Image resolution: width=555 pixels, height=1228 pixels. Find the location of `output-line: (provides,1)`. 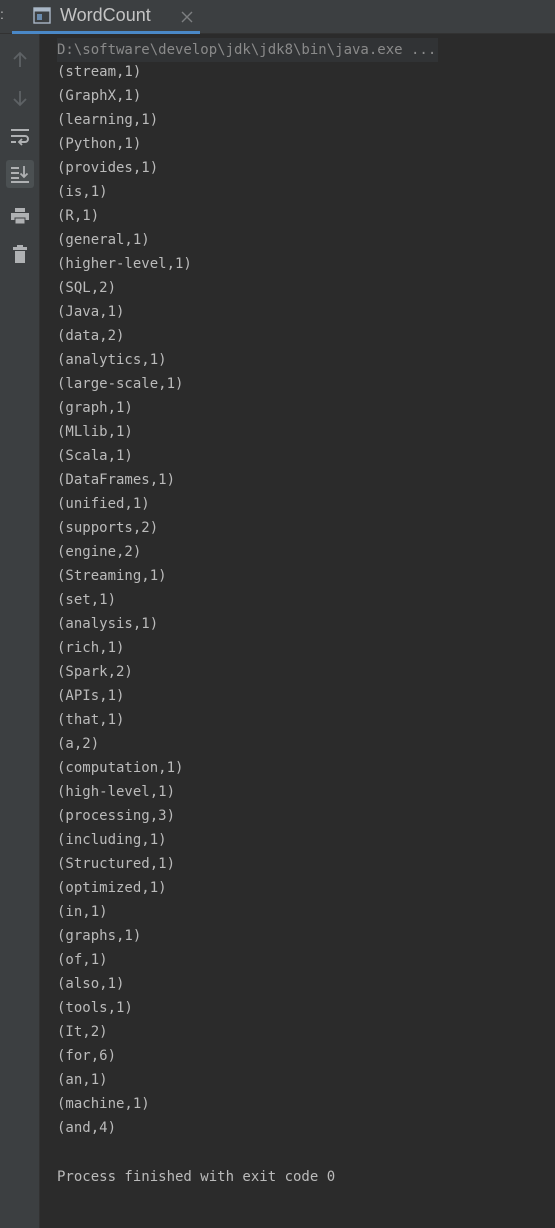

output-line: (provides,1) is located at coordinates (108, 168).